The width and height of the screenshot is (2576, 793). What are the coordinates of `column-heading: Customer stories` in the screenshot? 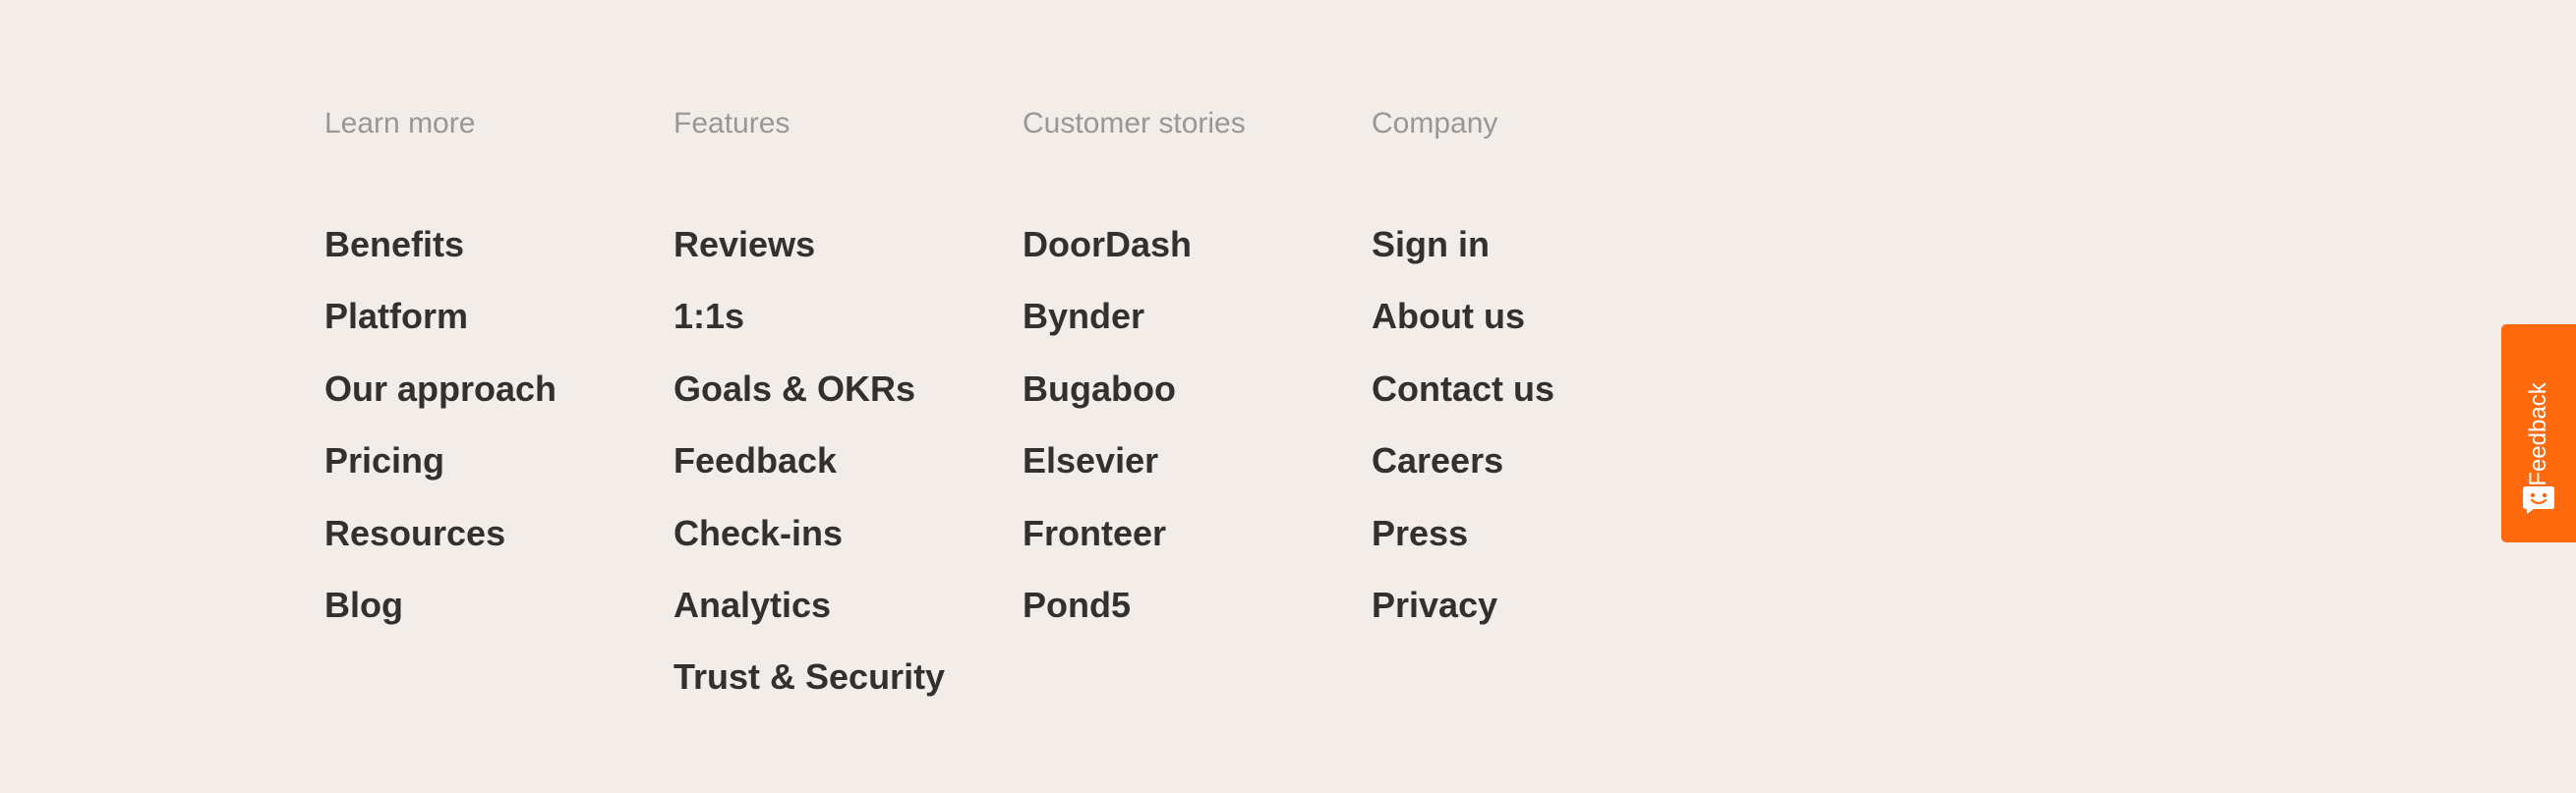 It's located at (1134, 123).